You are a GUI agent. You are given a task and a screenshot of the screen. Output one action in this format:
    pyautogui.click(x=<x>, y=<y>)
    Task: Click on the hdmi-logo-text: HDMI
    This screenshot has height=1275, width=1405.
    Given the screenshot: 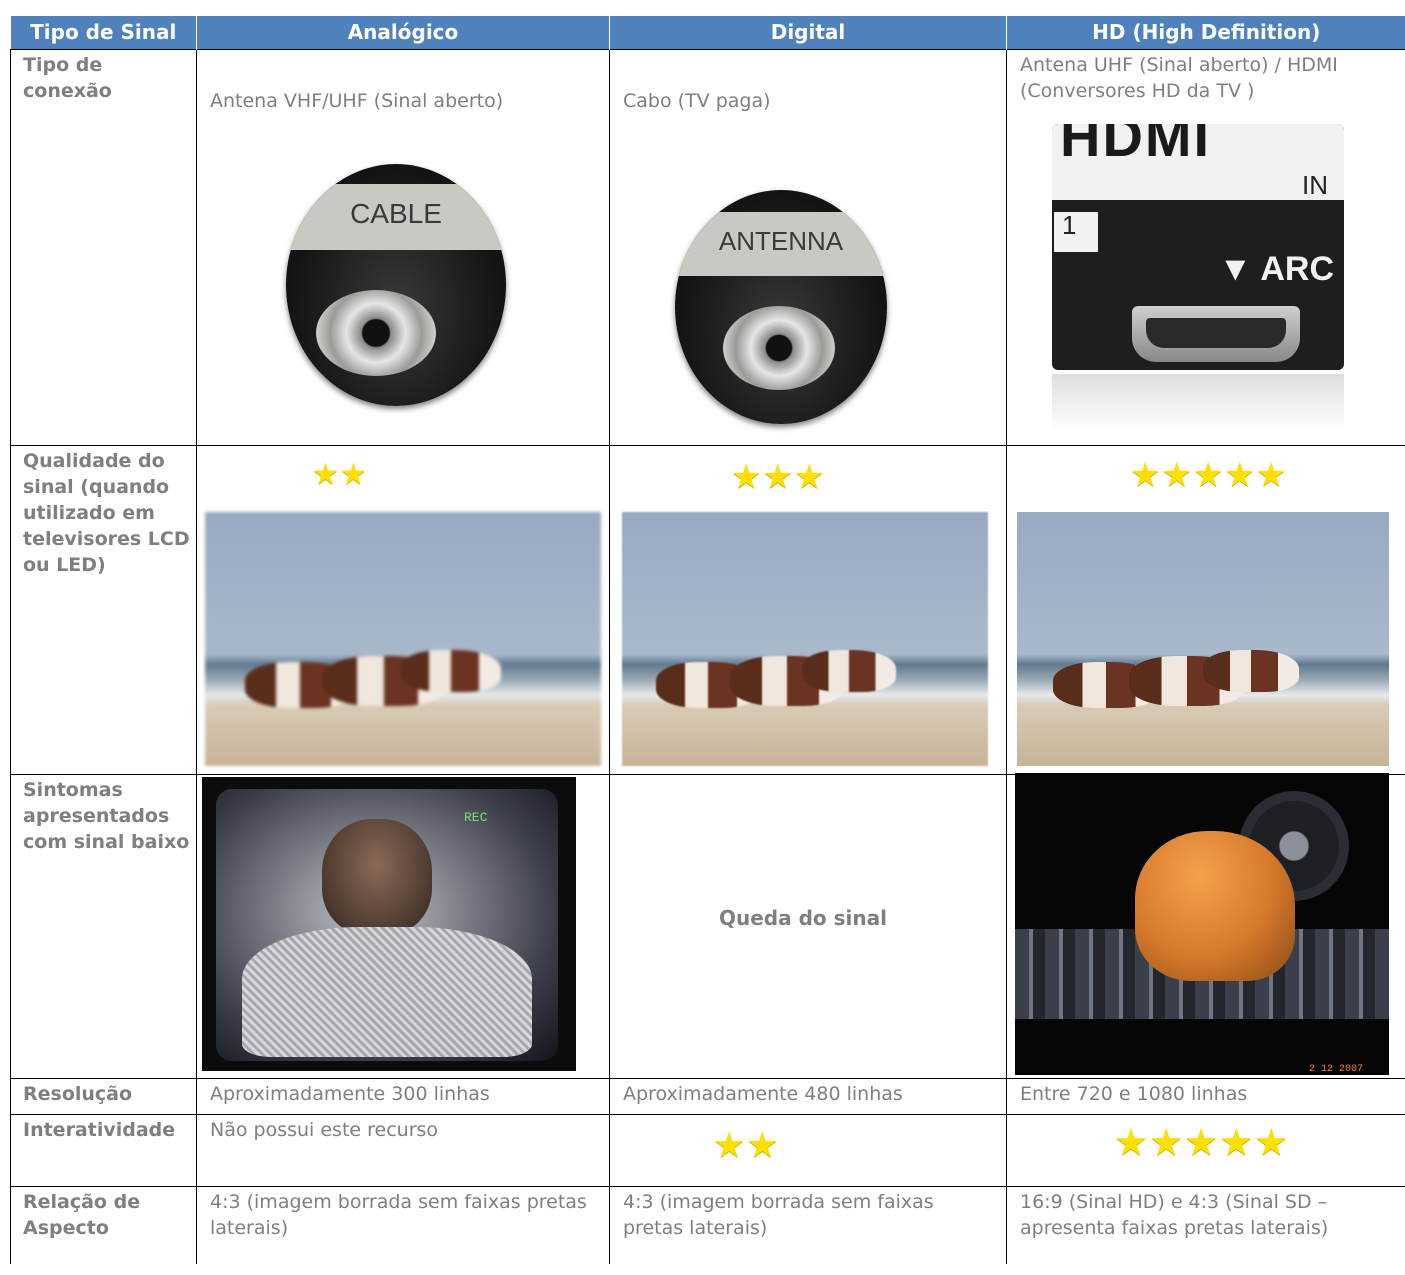 What is the action you would take?
    pyautogui.click(x=1136, y=145)
    